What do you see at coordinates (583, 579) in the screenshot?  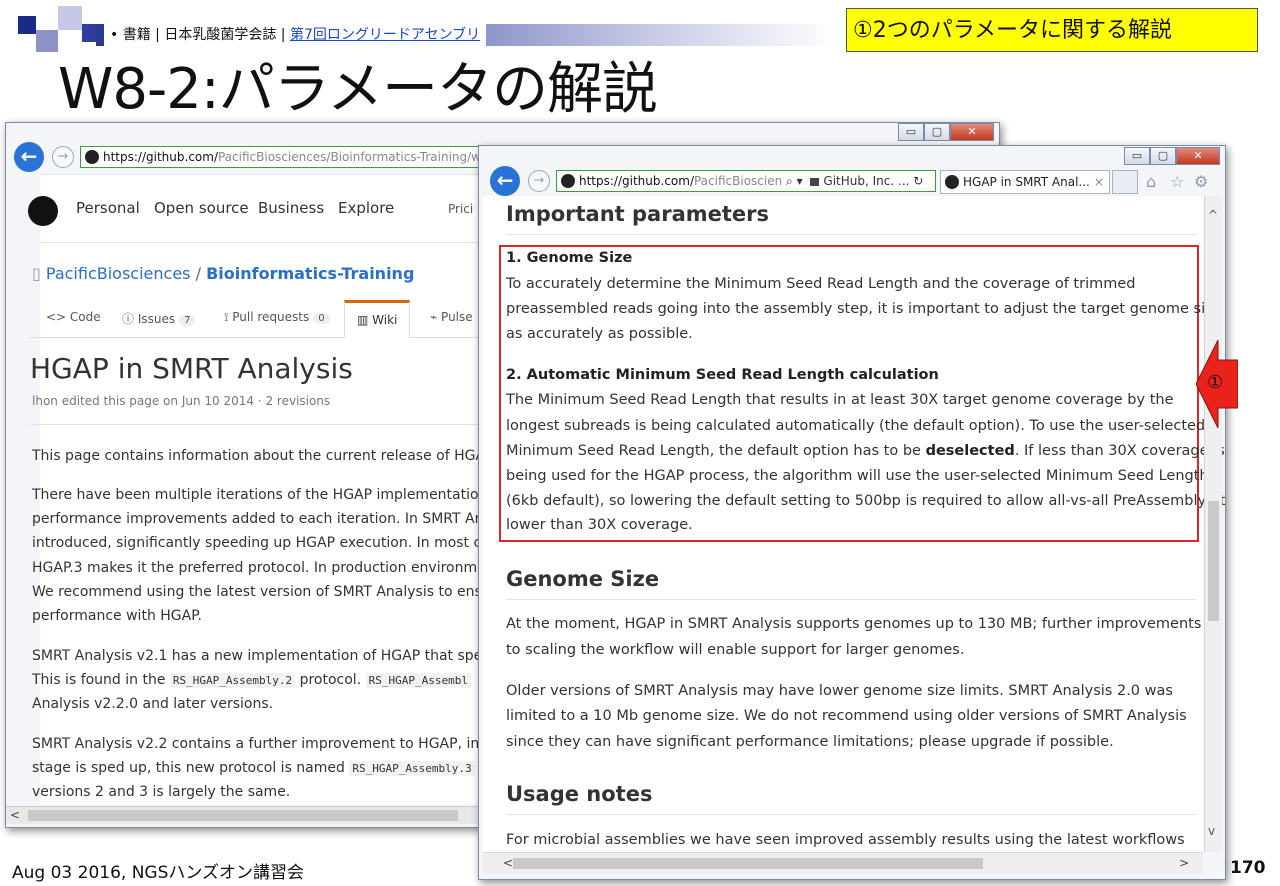 I see `section-heading-genome-size: Genome Size` at bounding box center [583, 579].